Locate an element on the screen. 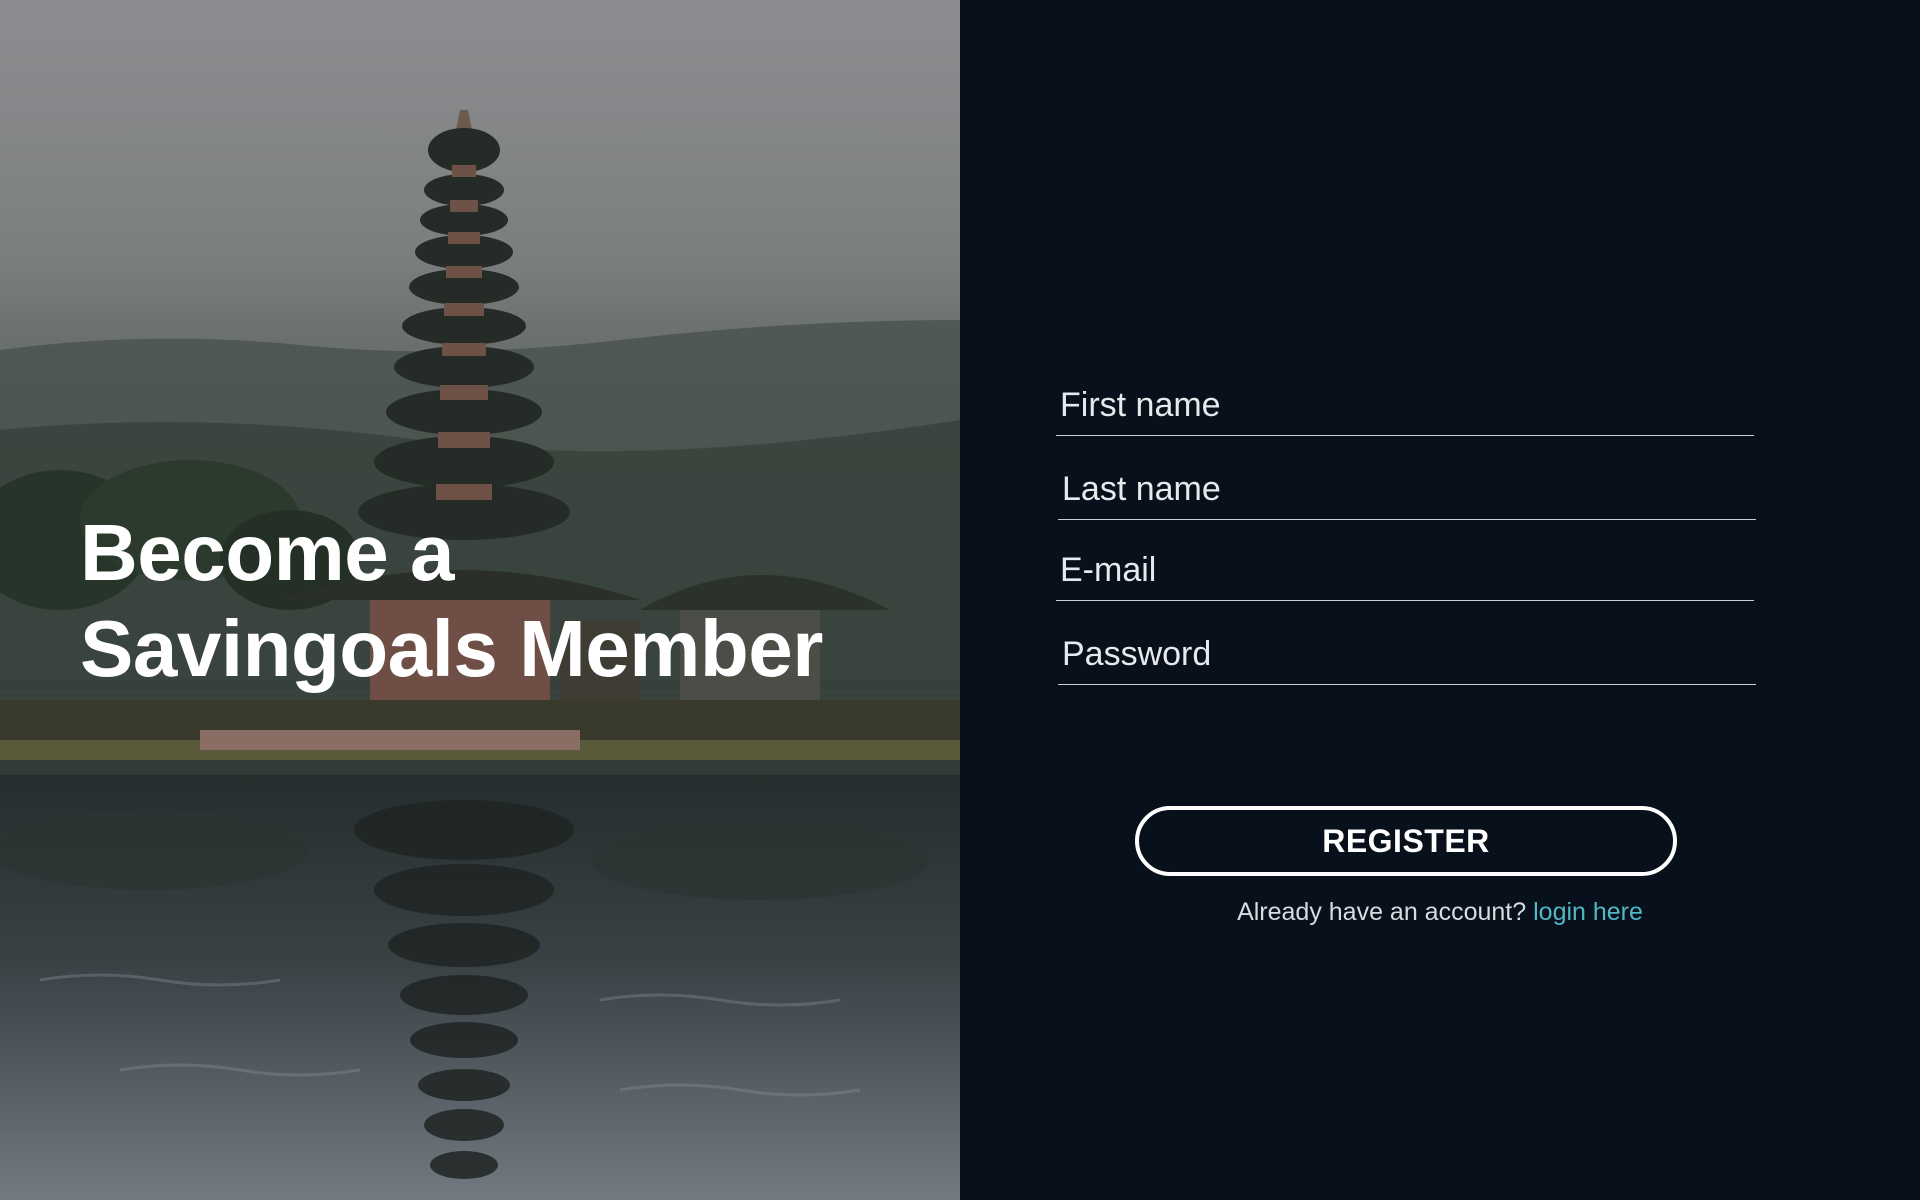  last-name-input is located at coordinates (1409, 489).